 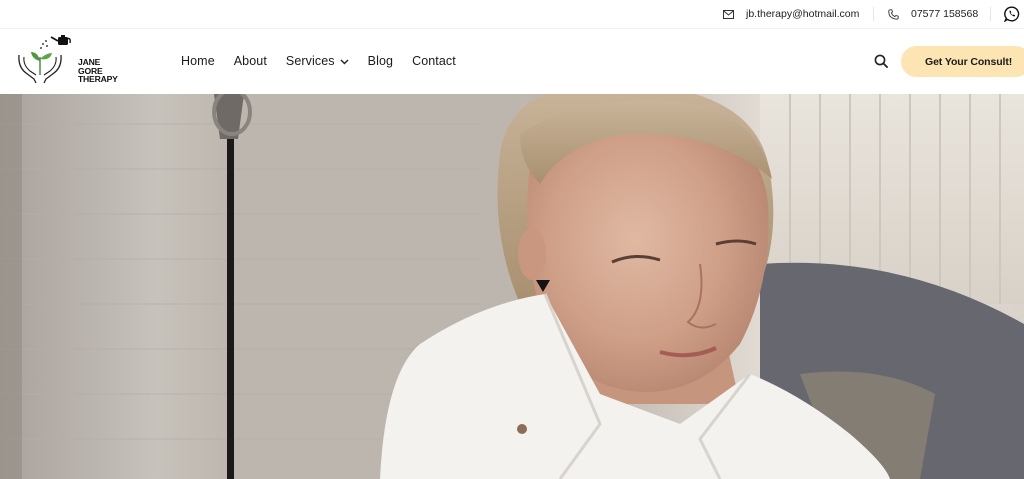 I want to click on phone-link: 07577 158568, so click(x=933, y=14).